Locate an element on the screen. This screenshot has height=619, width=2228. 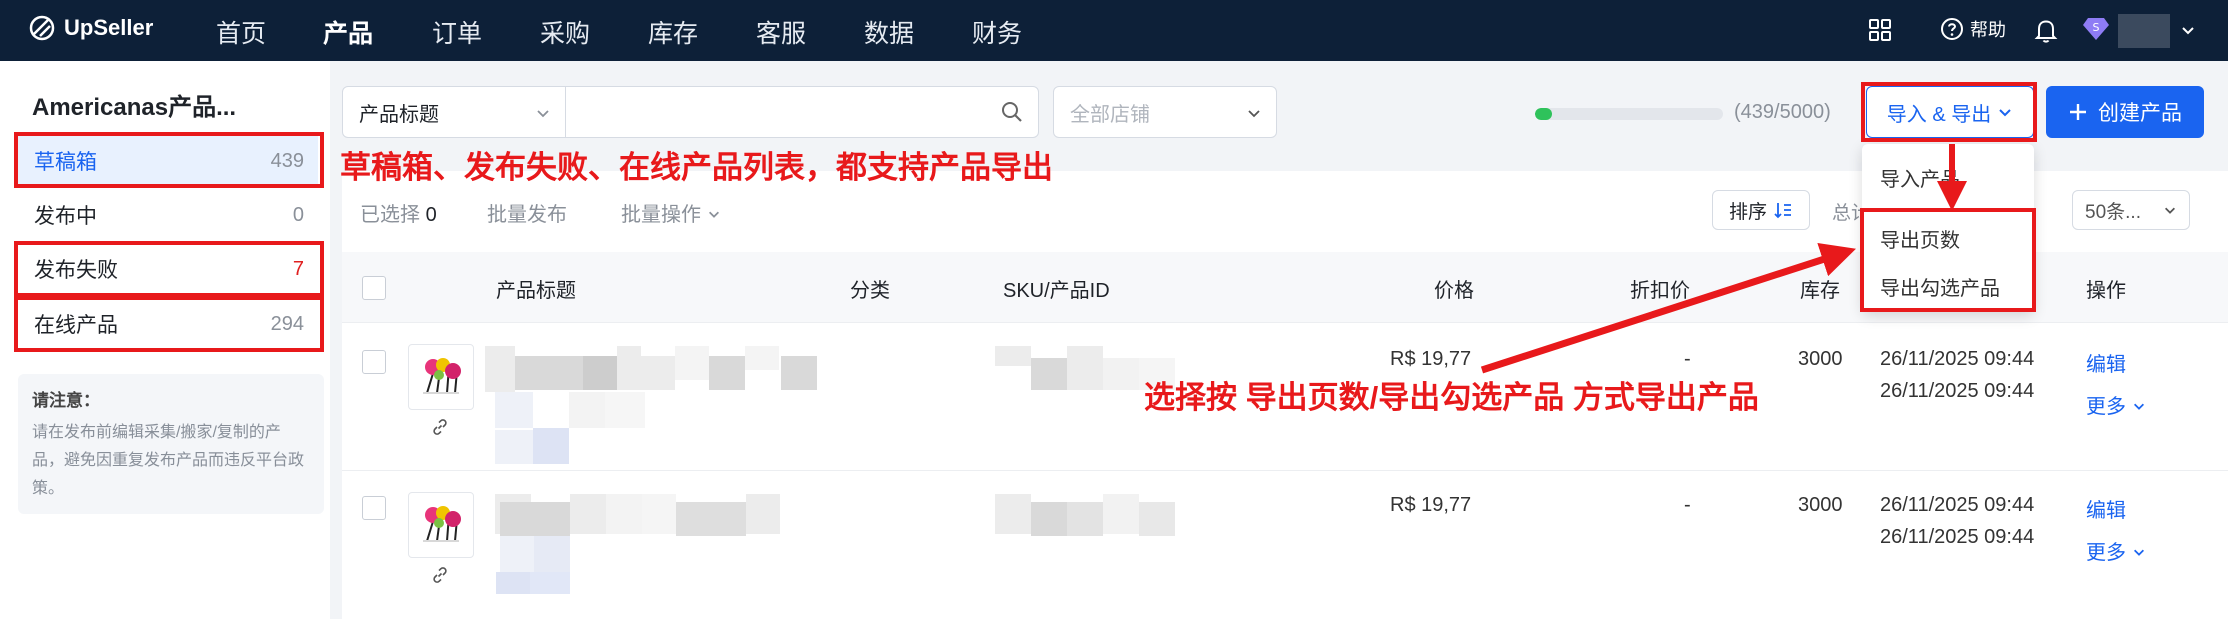
annotation-text-top: 草稿箱、发布失败、在线产品列表，都支持产品导出 is located at coordinates (696, 167).